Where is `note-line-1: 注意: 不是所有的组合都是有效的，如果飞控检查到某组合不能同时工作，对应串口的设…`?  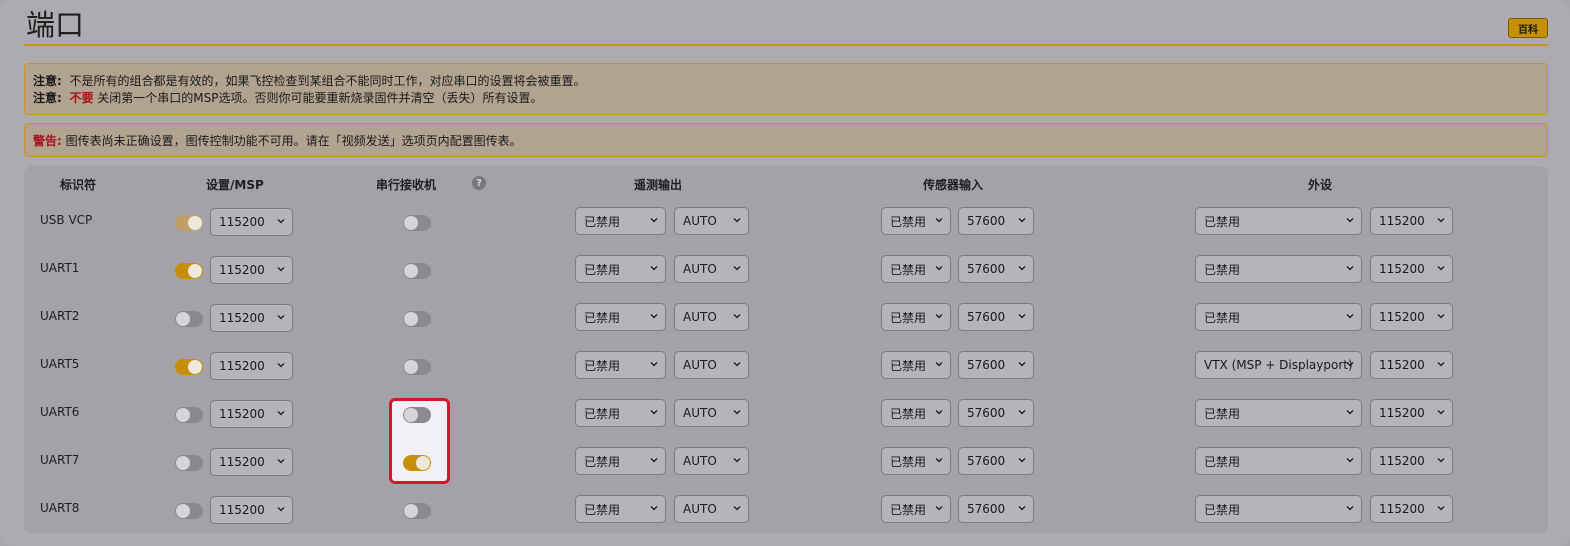
note-line-1: 注意: 不是所有的组合都是有效的，如果飞控检查到某组合不能同时工作，对应串口的设… is located at coordinates (786, 81).